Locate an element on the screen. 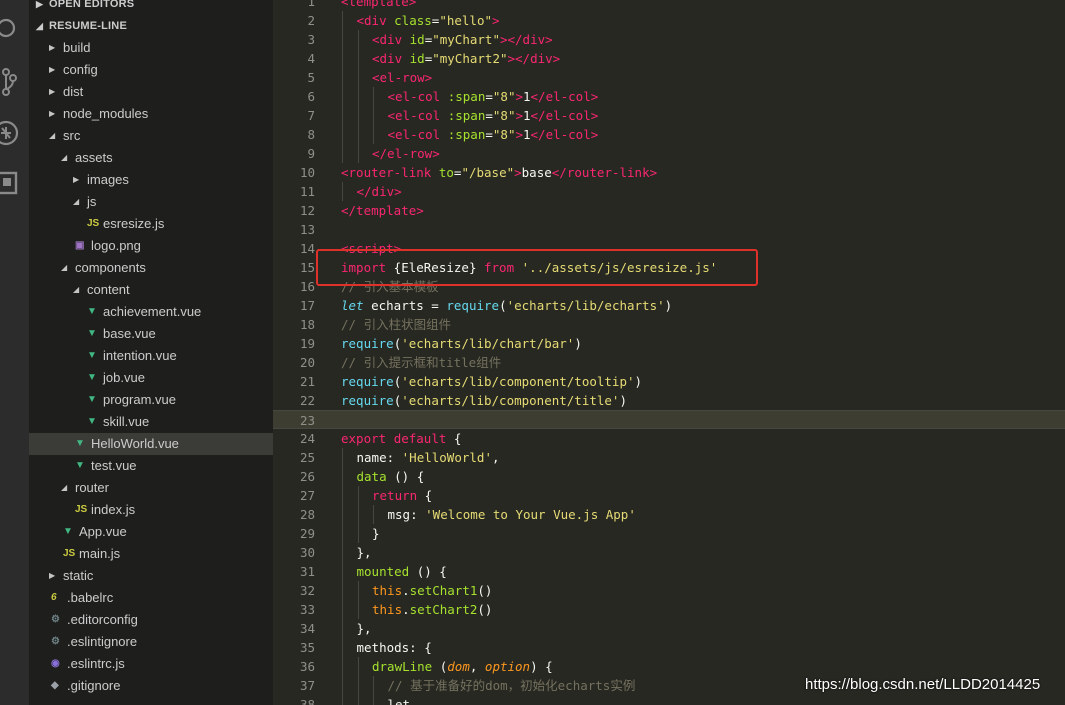 This screenshot has width=1065, height=705. tree-file-achievement-vue: ▼ achievement.vue is located at coordinates (151, 312).